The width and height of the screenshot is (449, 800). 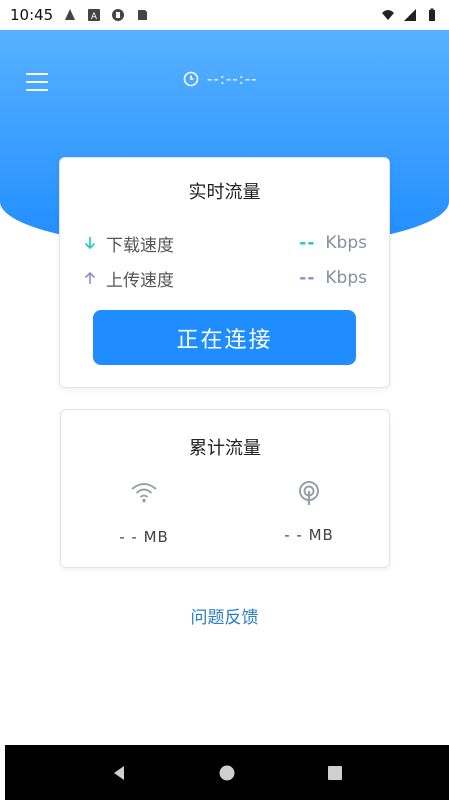 I want to click on back-icon, so click(x=119, y=773).